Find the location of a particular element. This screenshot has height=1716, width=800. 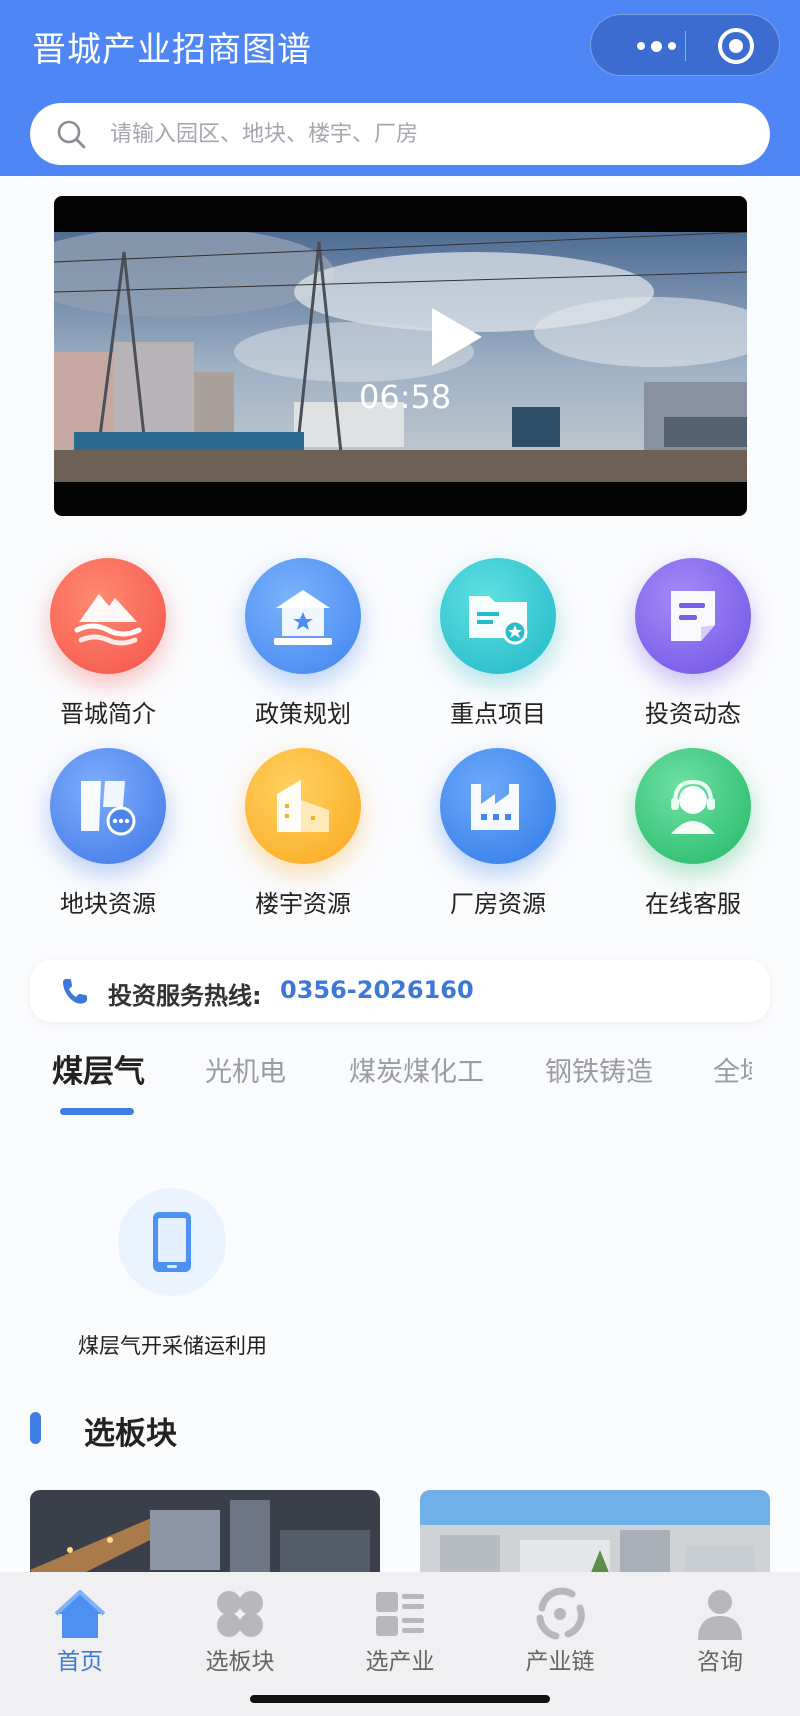

grid-label: 政策规划 is located at coordinates (303, 714).